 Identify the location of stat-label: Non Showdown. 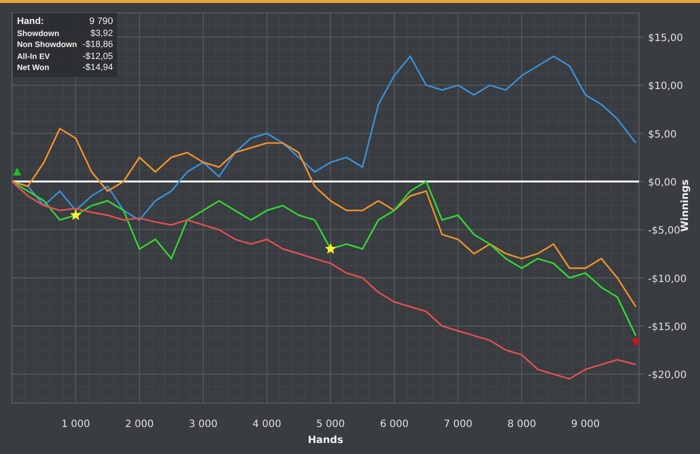
(47, 44).